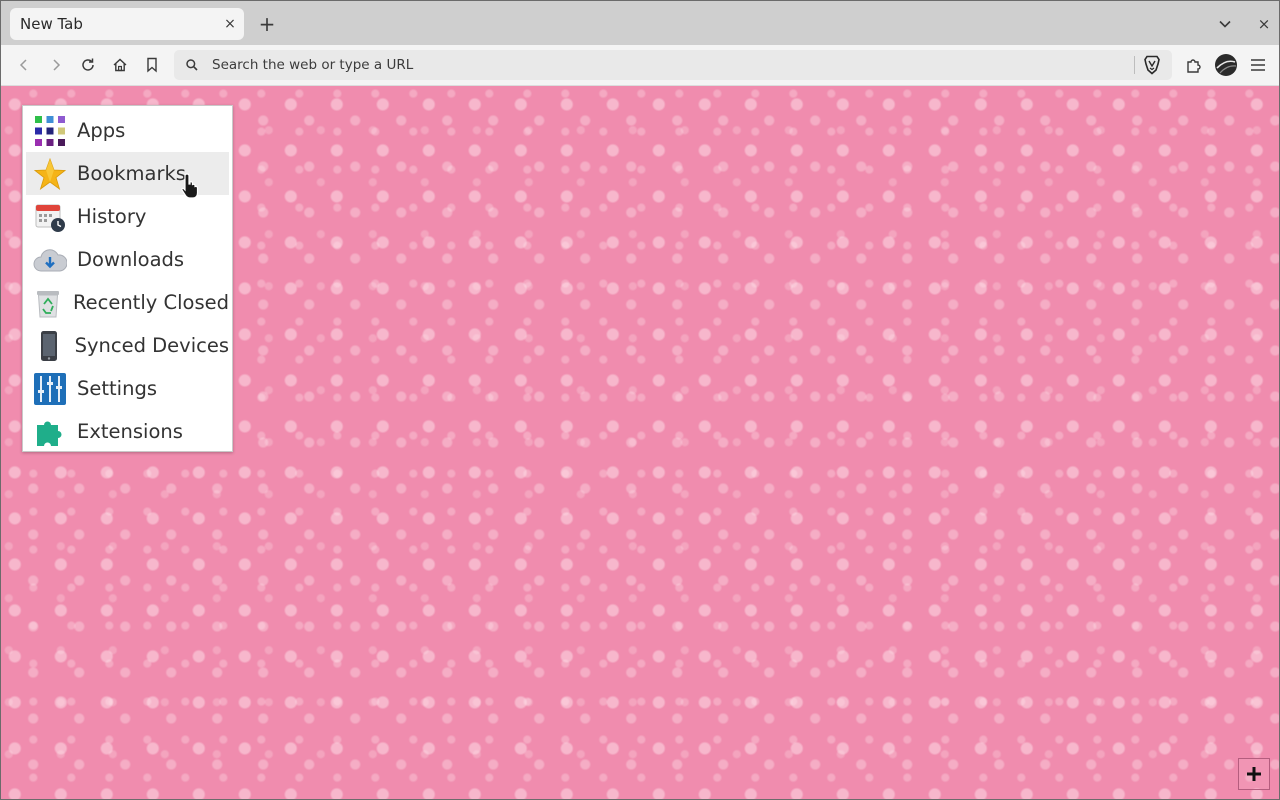 This screenshot has height=800, width=1280. What do you see at coordinates (127, 24) in the screenshot?
I see `tab-new-tab: New Tab ×` at bounding box center [127, 24].